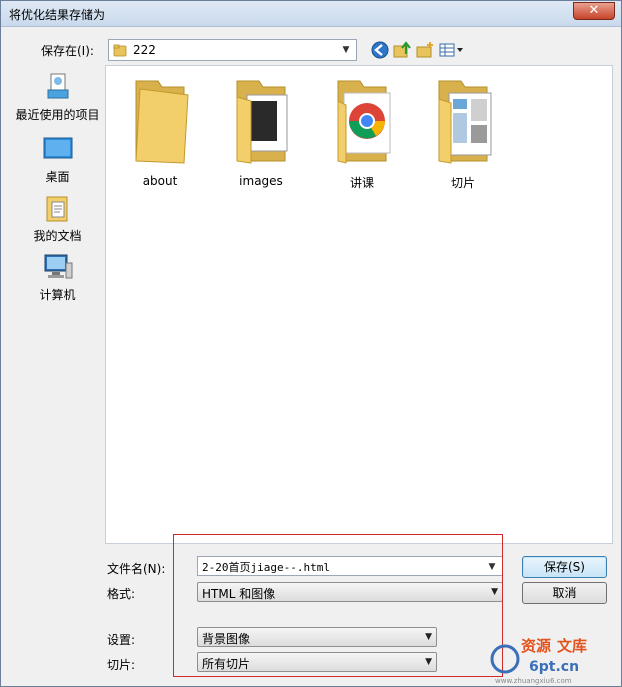 The image size is (622, 687). What do you see at coordinates (239, 594) in the screenshot?
I see `format-value: HTML 和图像` at bounding box center [239, 594].